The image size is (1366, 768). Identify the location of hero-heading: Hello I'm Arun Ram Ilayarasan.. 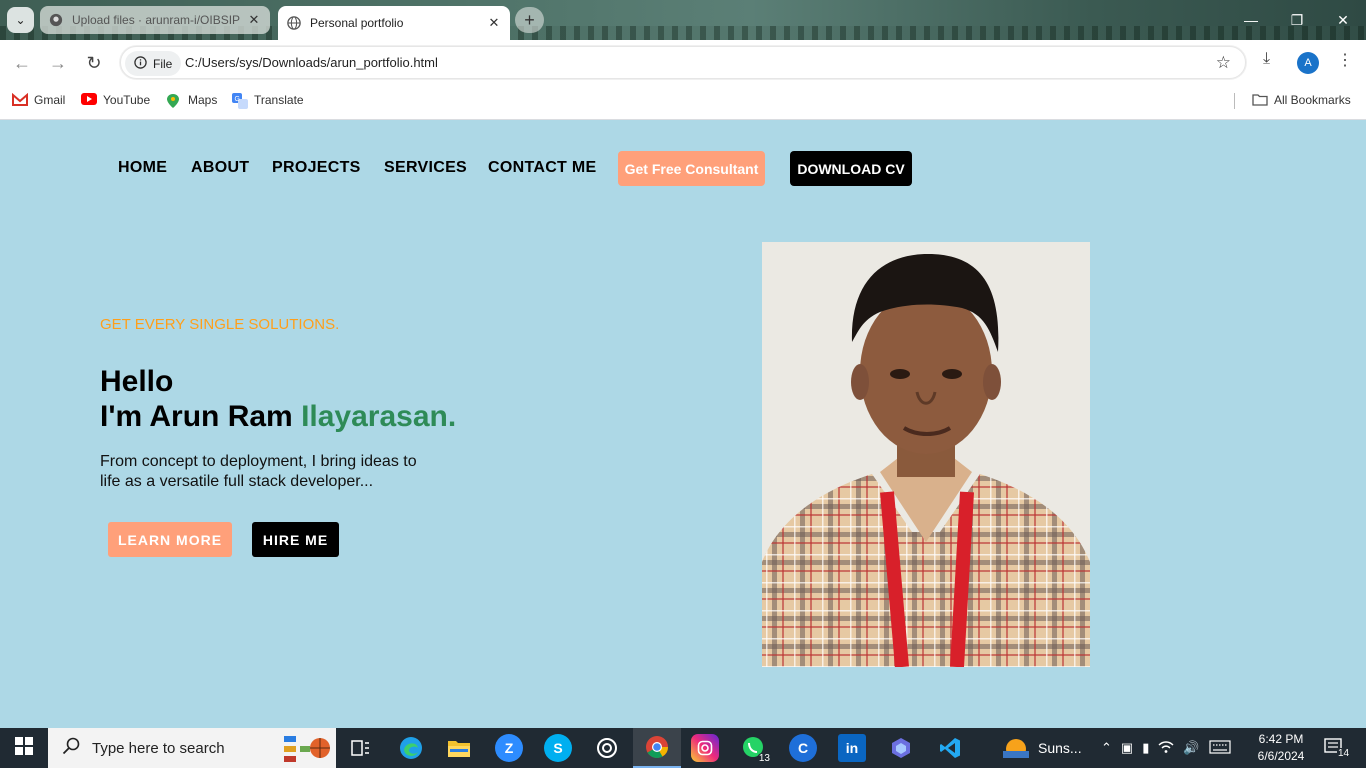
(278, 399).